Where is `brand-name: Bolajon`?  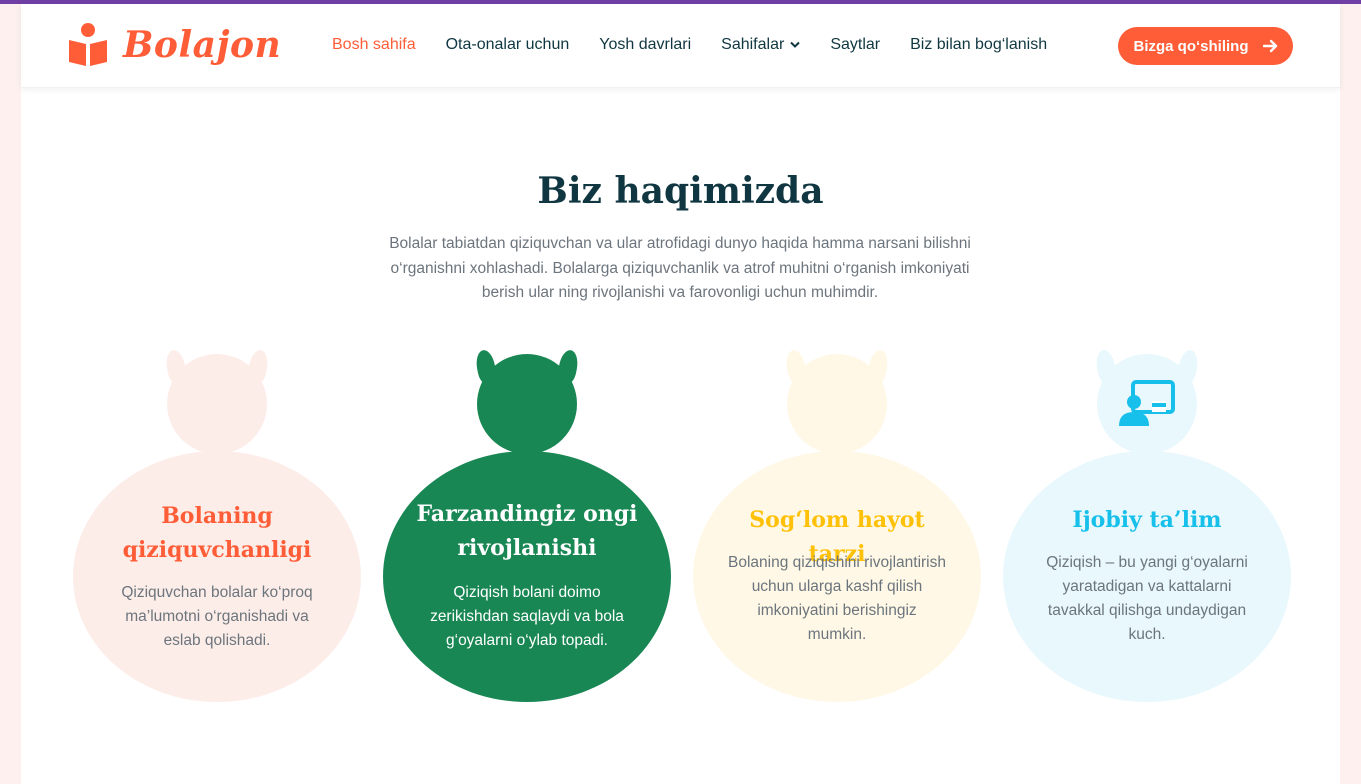 brand-name: Bolajon is located at coordinates (202, 45).